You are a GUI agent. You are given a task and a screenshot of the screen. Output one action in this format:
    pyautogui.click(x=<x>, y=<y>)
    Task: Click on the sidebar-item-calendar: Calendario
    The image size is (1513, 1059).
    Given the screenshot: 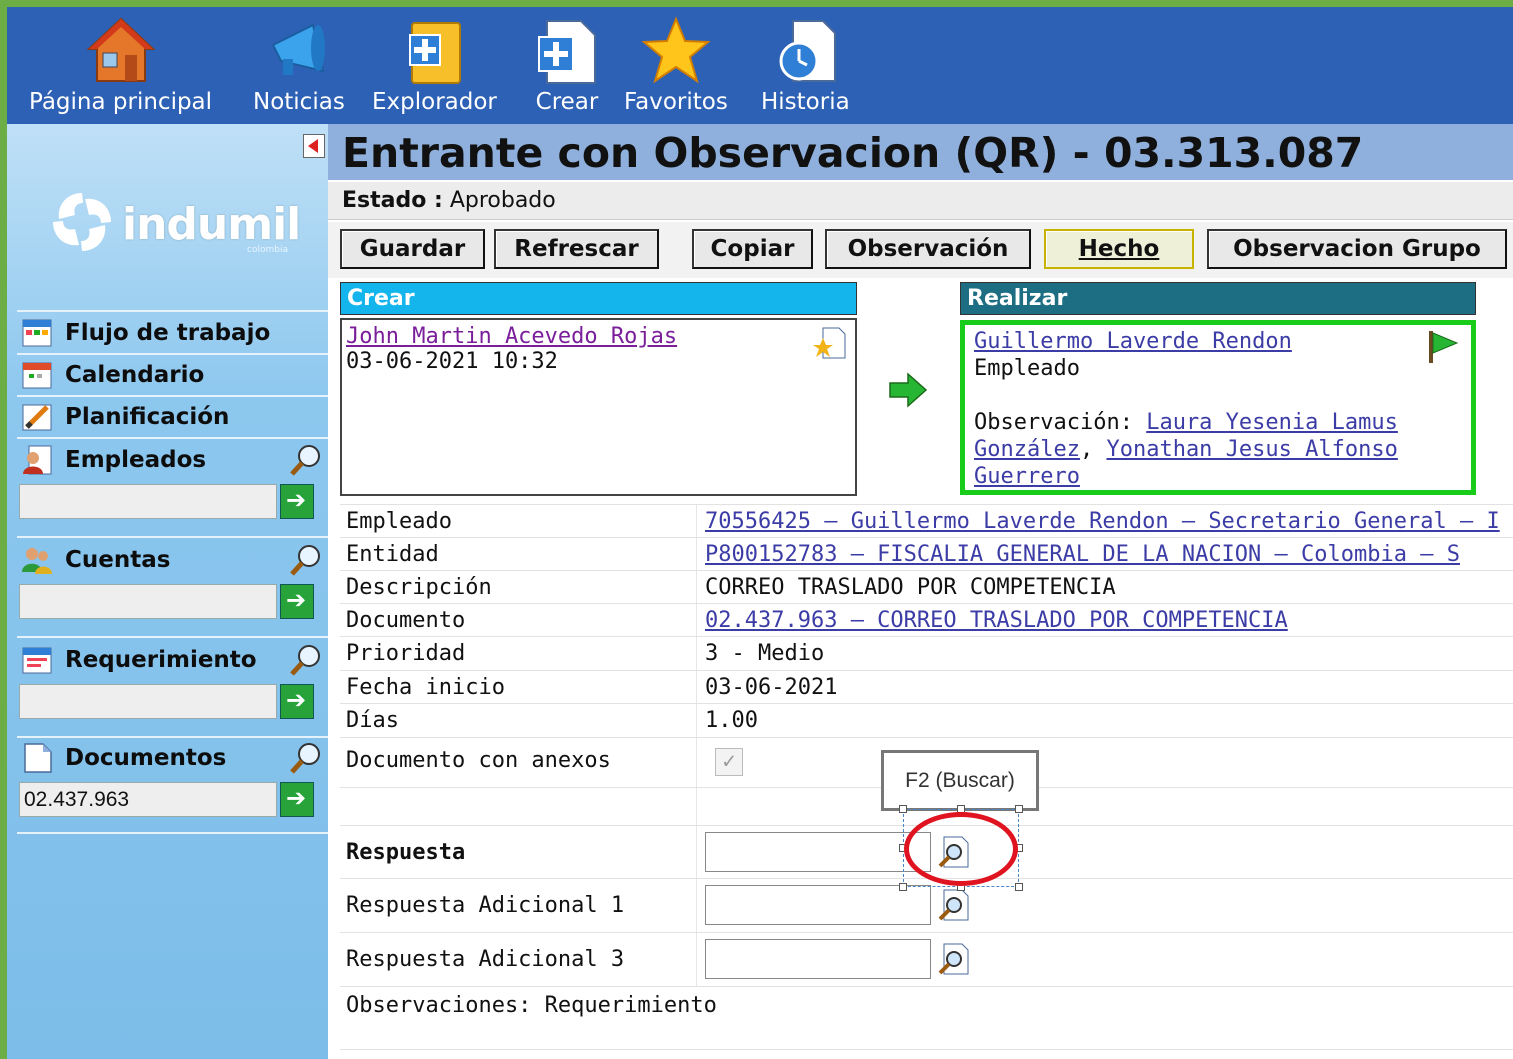 What is the action you would take?
    pyautogui.click(x=173, y=375)
    